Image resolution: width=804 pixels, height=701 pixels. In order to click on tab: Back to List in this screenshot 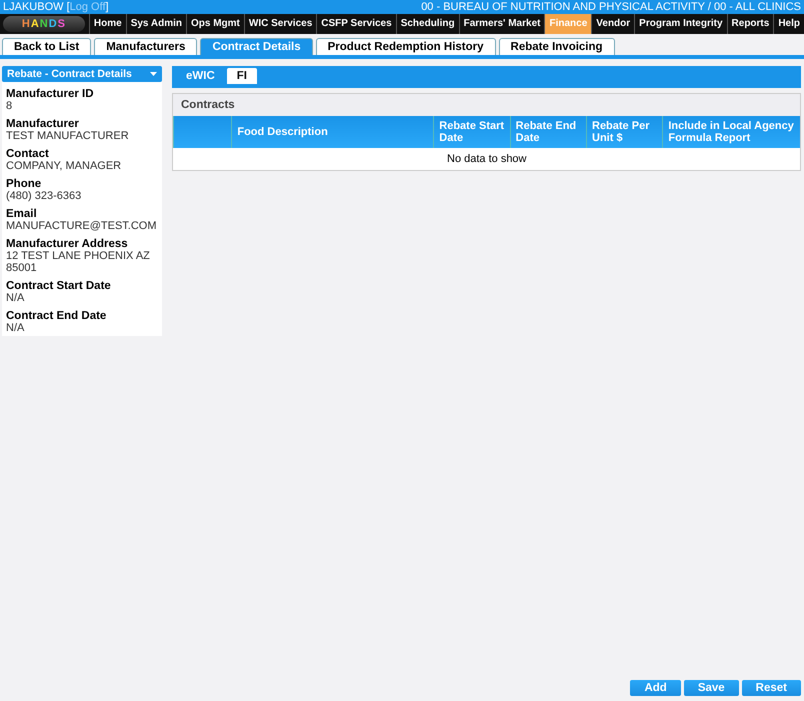, I will do `click(47, 46)`.